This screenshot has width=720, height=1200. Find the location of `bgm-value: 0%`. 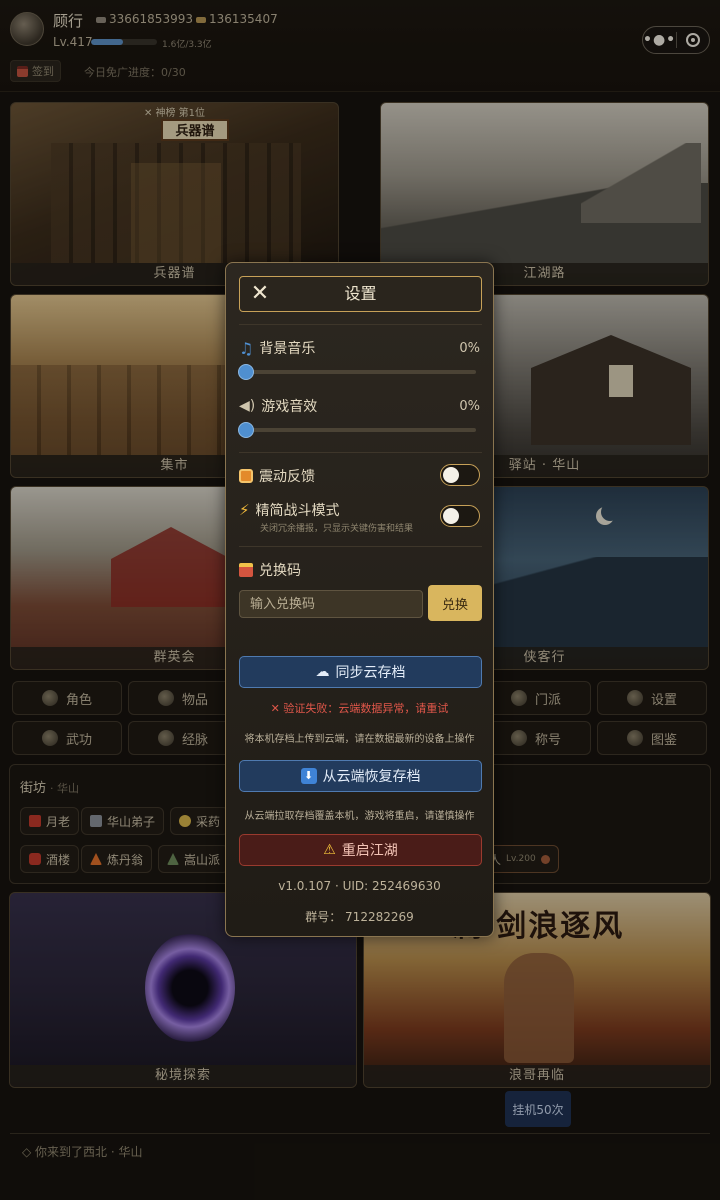

bgm-value: 0% is located at coordinates (469, 348).